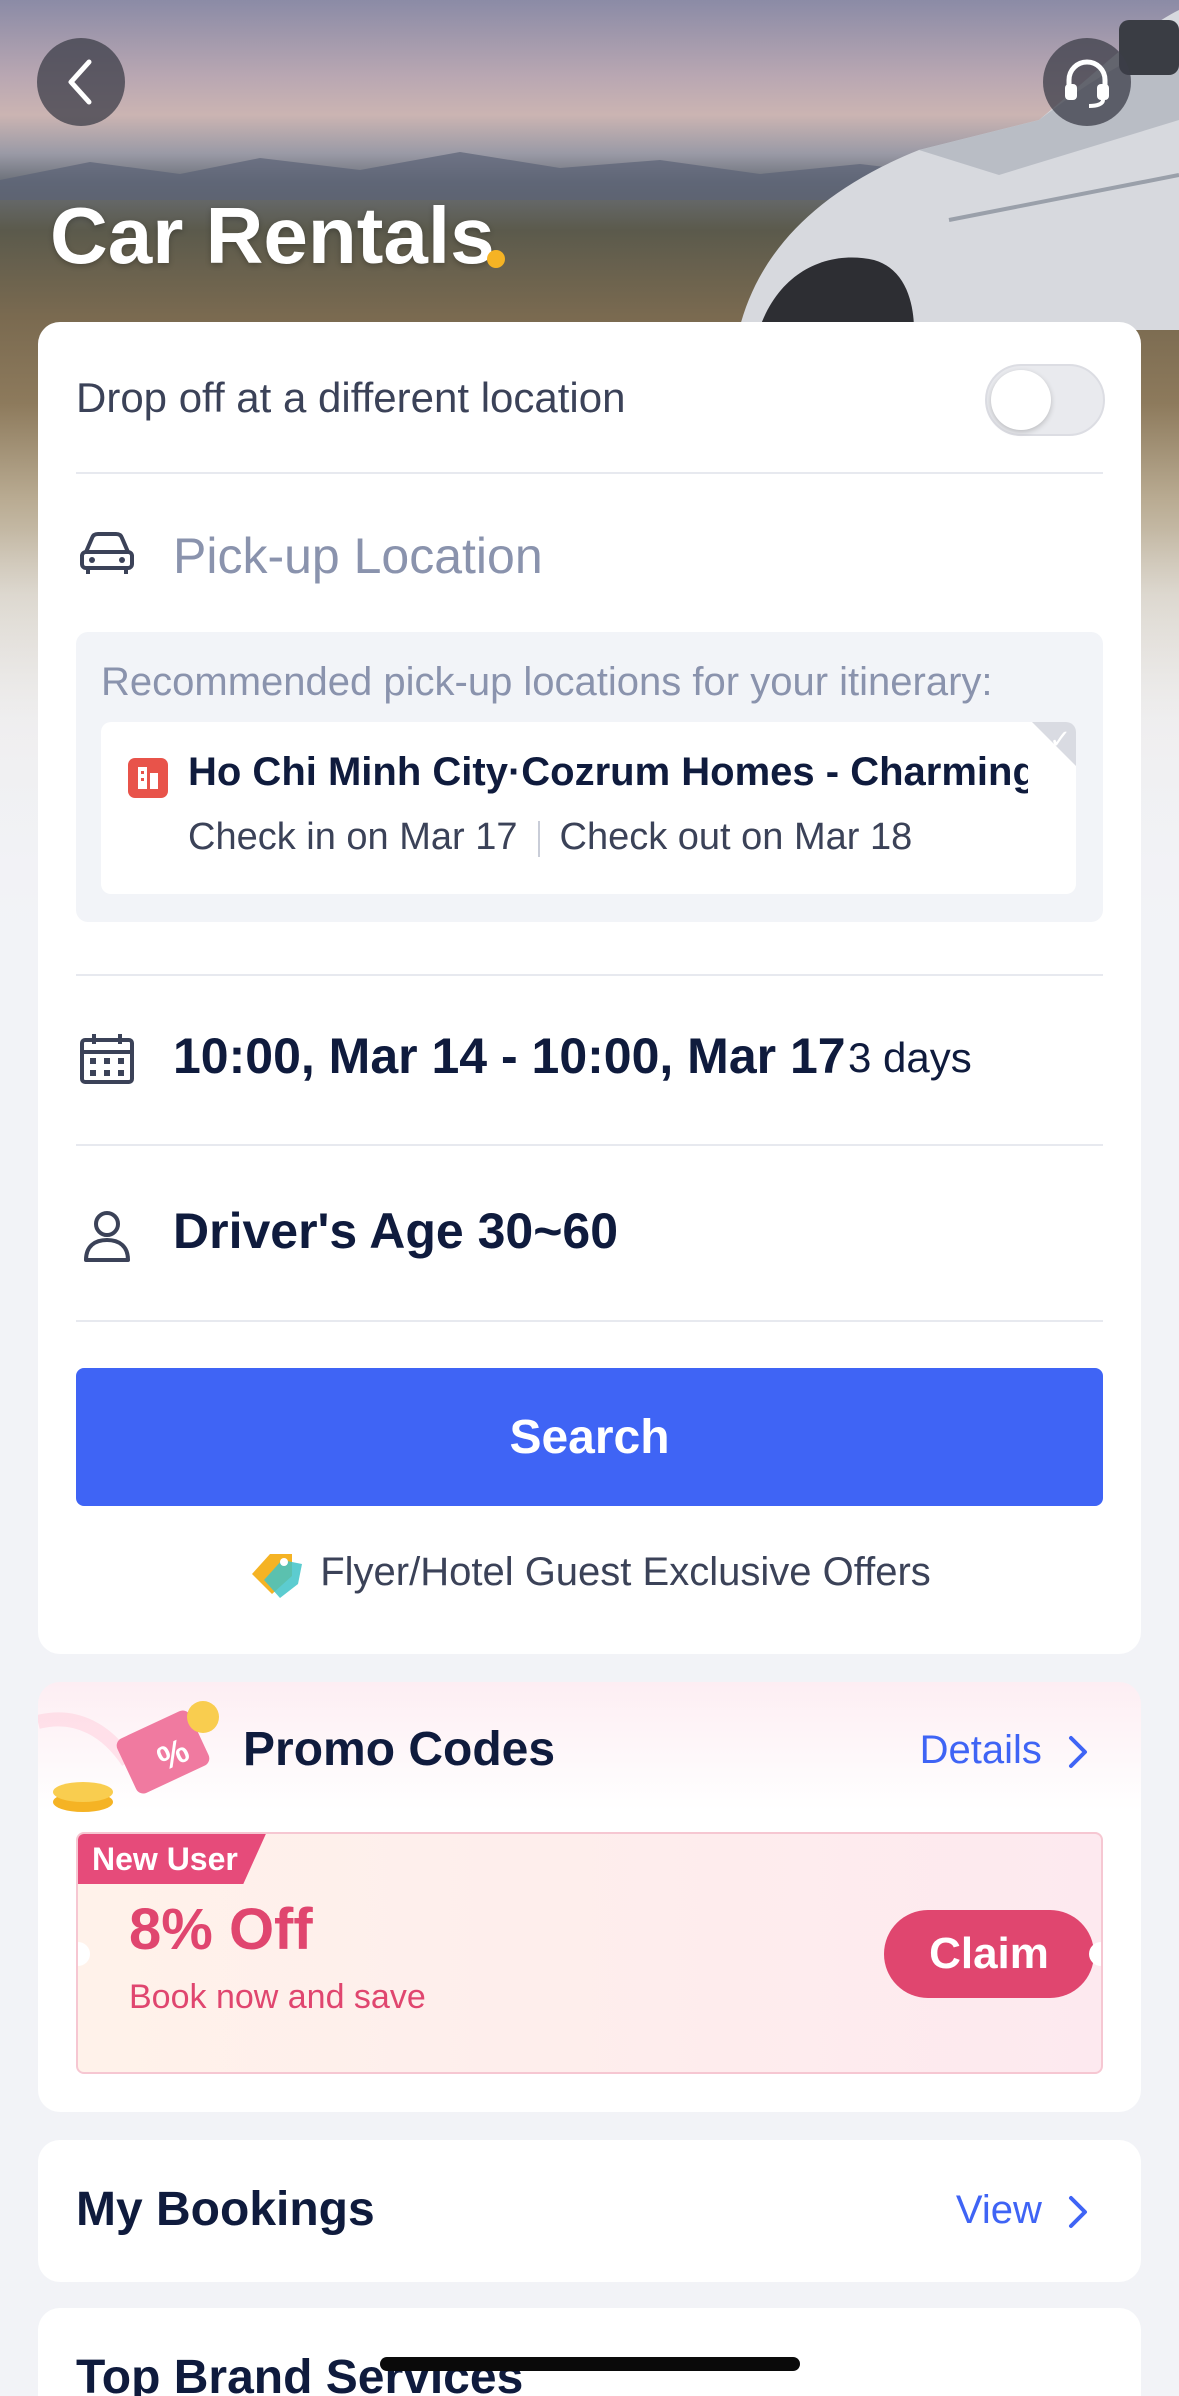  What do you see at coordinates (589, 2352) in the screenshot?
I see `top-brand-services-card: Top Brand Services` at bounding box center [589, 2352].